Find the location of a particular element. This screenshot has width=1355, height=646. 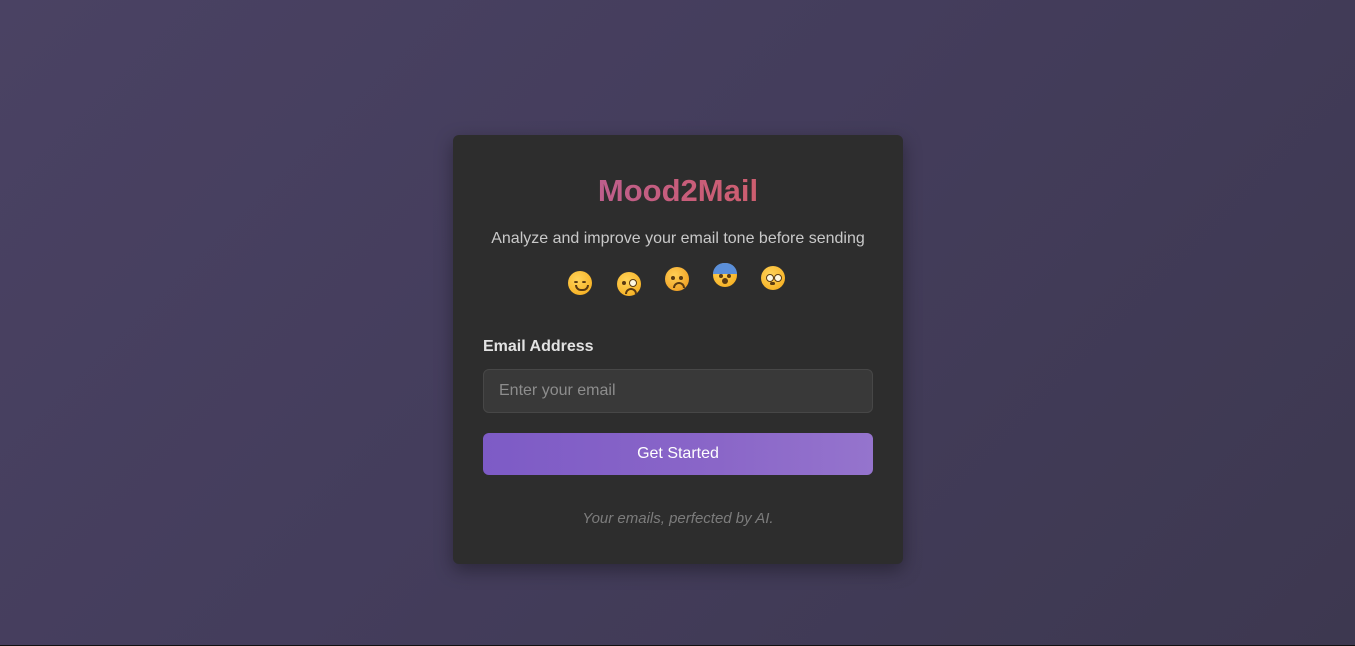

footer-tagline: Your emails, perfected by AI. is located at coordinates (678, 518).